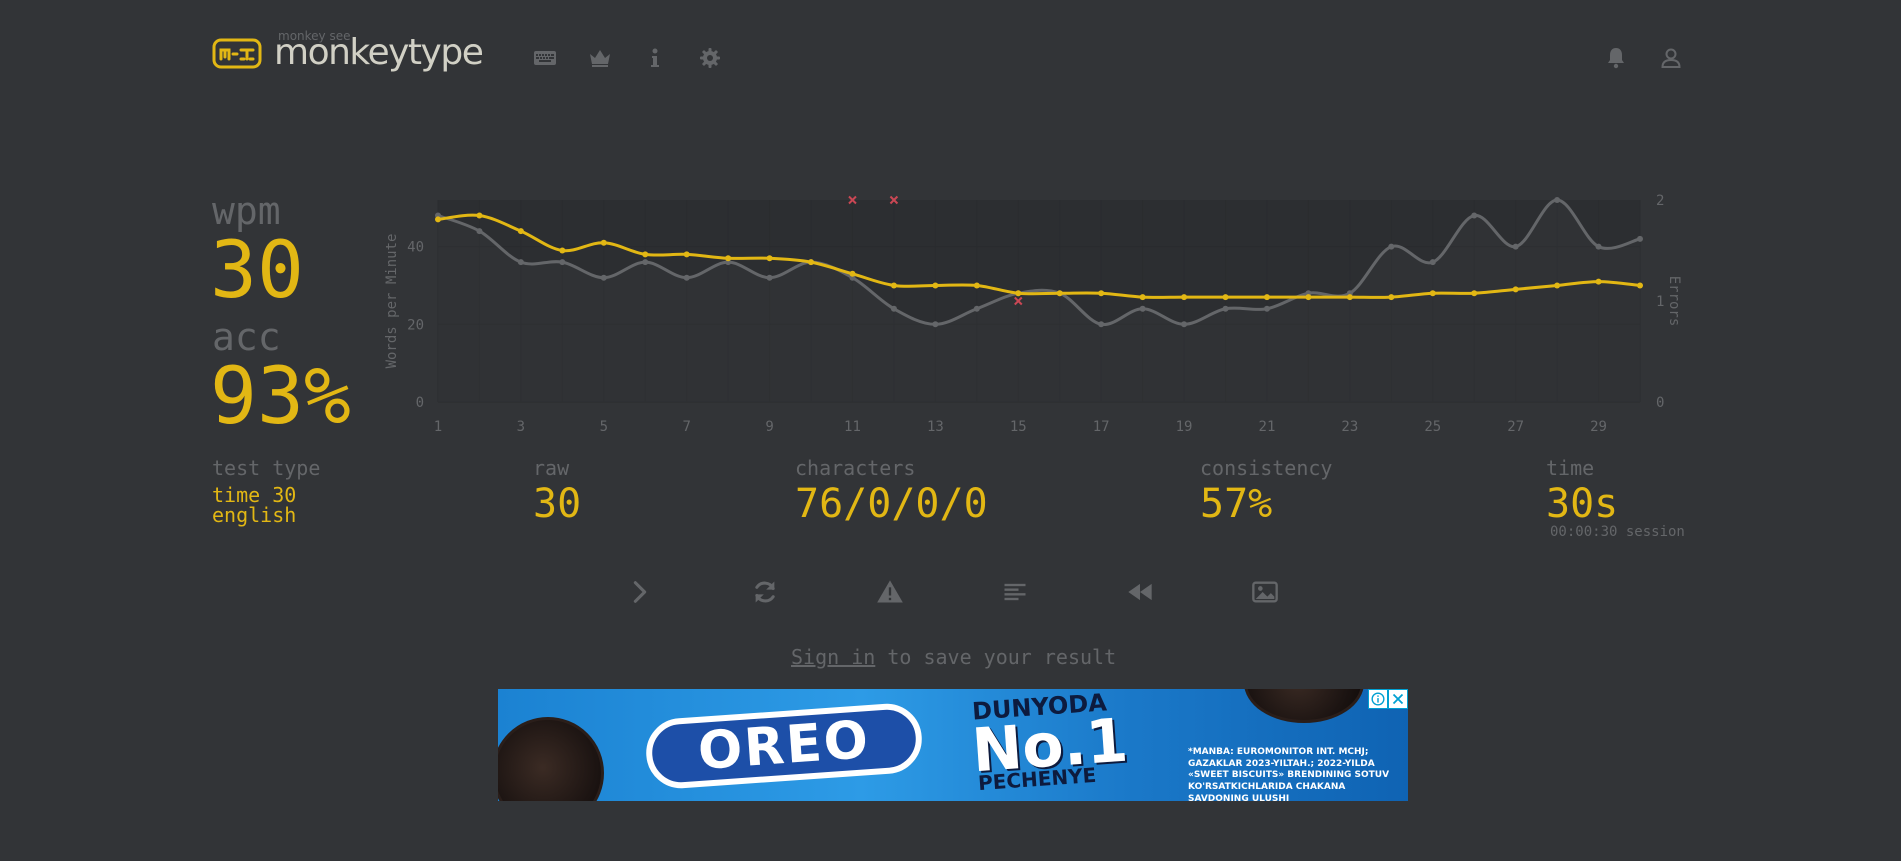  Describe the element at coordinates (551, 468) in the screenshot. I see `raw-label: raw` at that location.